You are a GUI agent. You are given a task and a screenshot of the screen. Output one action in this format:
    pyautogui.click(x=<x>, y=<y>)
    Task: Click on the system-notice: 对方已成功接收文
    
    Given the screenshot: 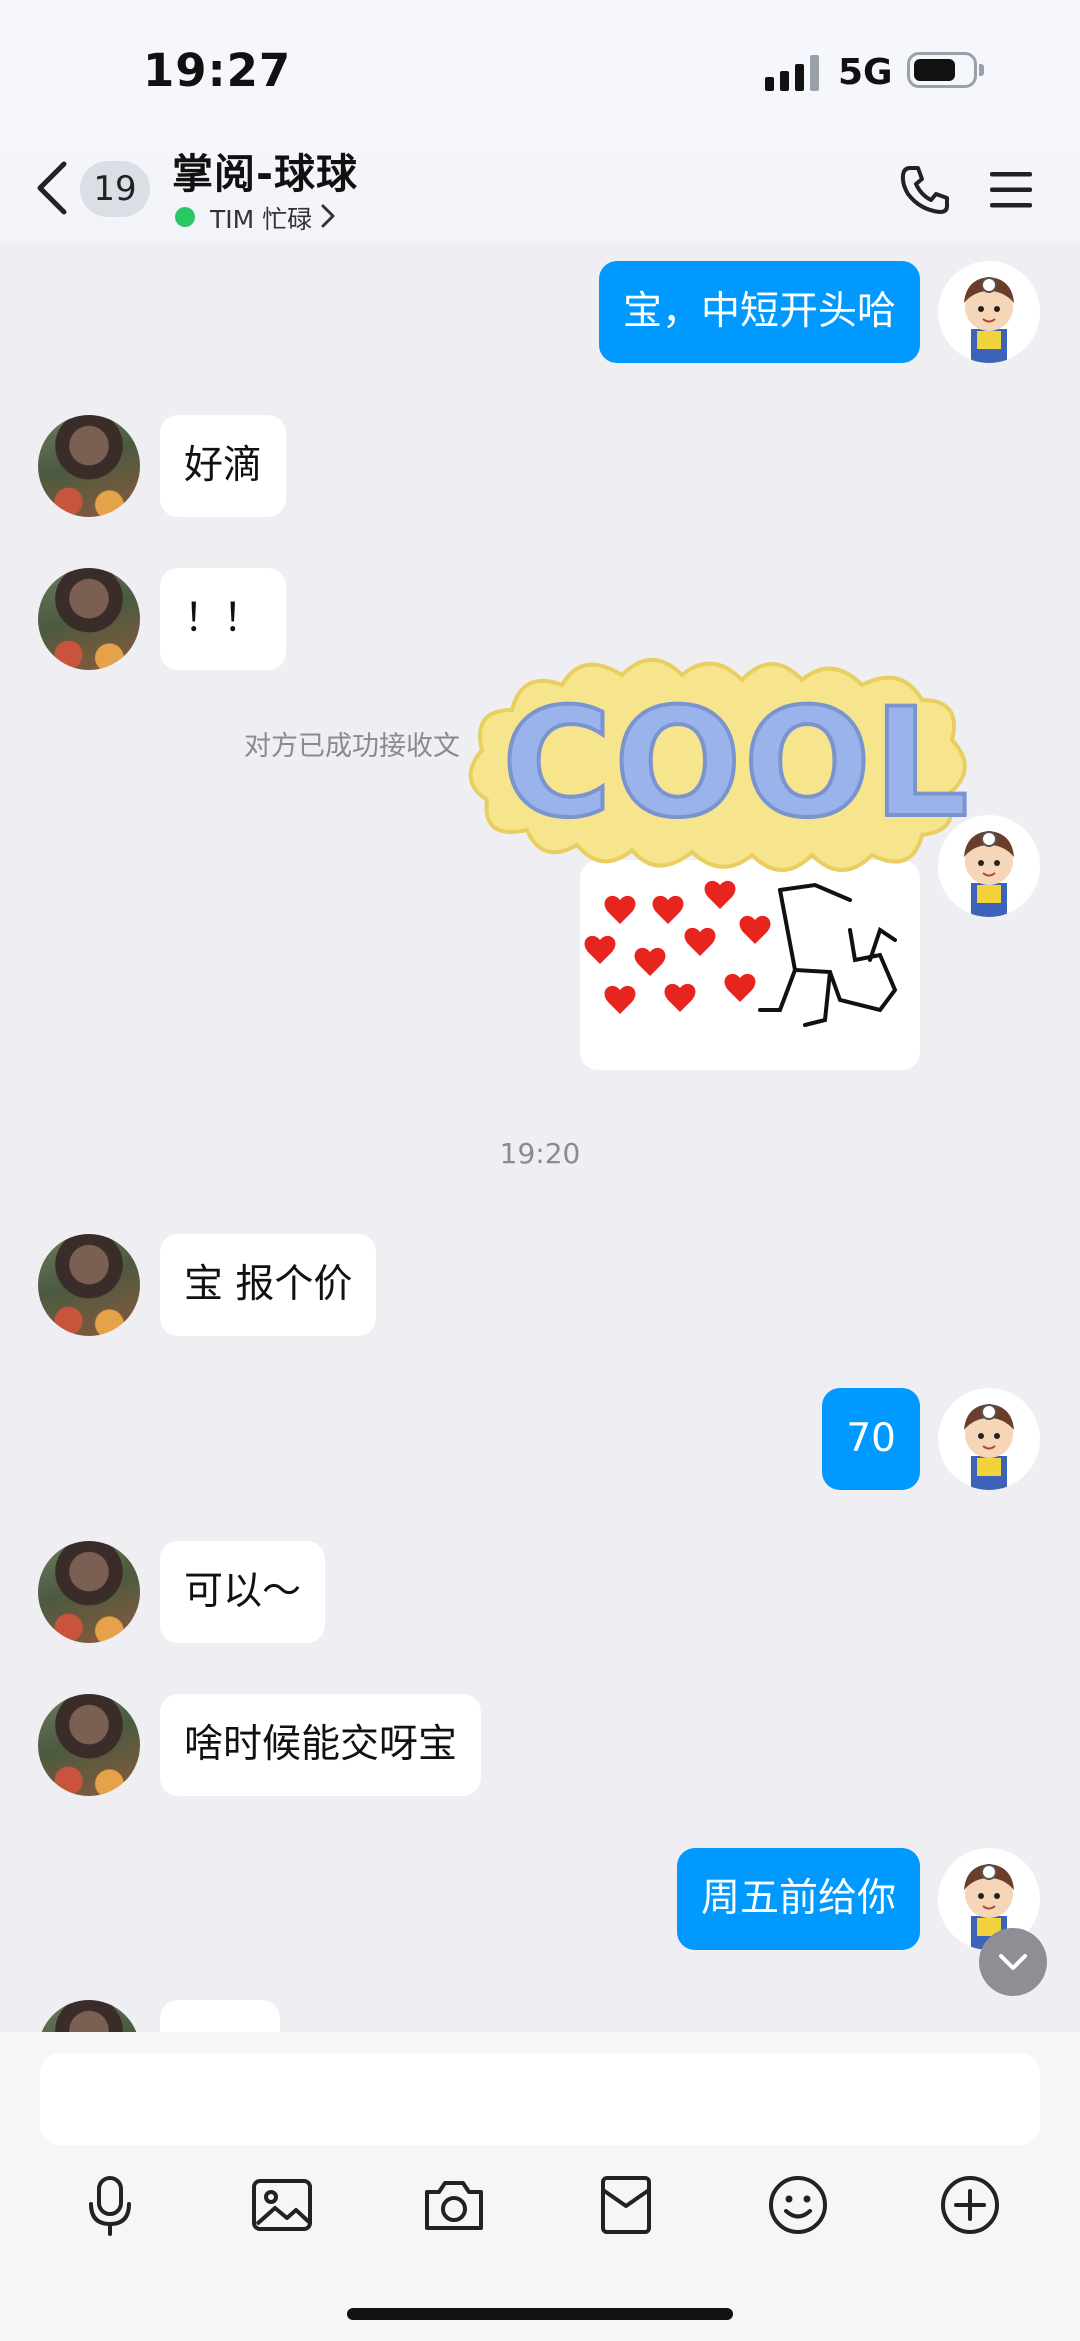 What is the action you would take?
    pyautogui.click(x=352, y=746)
    